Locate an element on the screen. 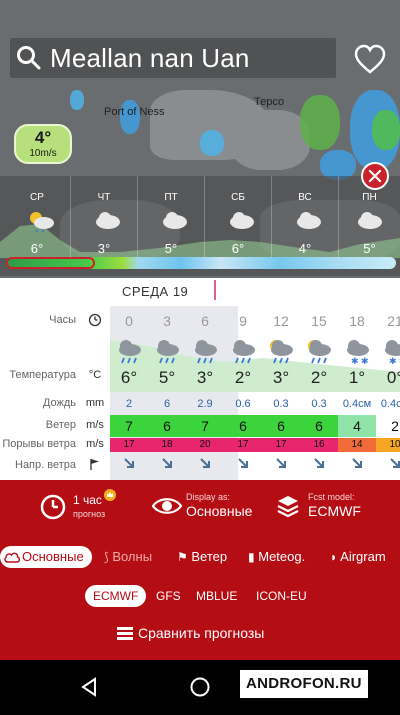  flag-icon is located at coordinates (94, 464).